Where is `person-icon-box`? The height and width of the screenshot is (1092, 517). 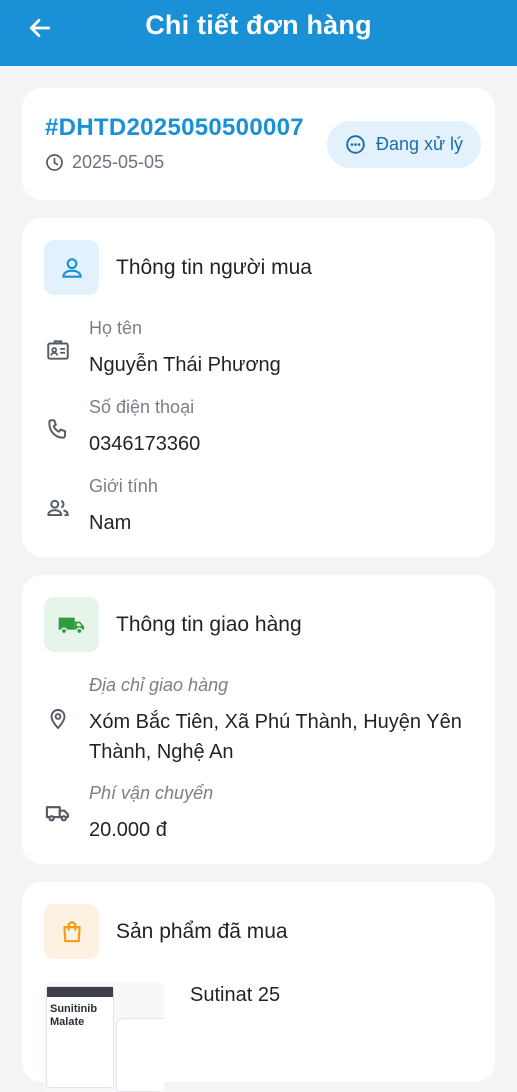
person-icon-box is located at coordinates (71, 267).